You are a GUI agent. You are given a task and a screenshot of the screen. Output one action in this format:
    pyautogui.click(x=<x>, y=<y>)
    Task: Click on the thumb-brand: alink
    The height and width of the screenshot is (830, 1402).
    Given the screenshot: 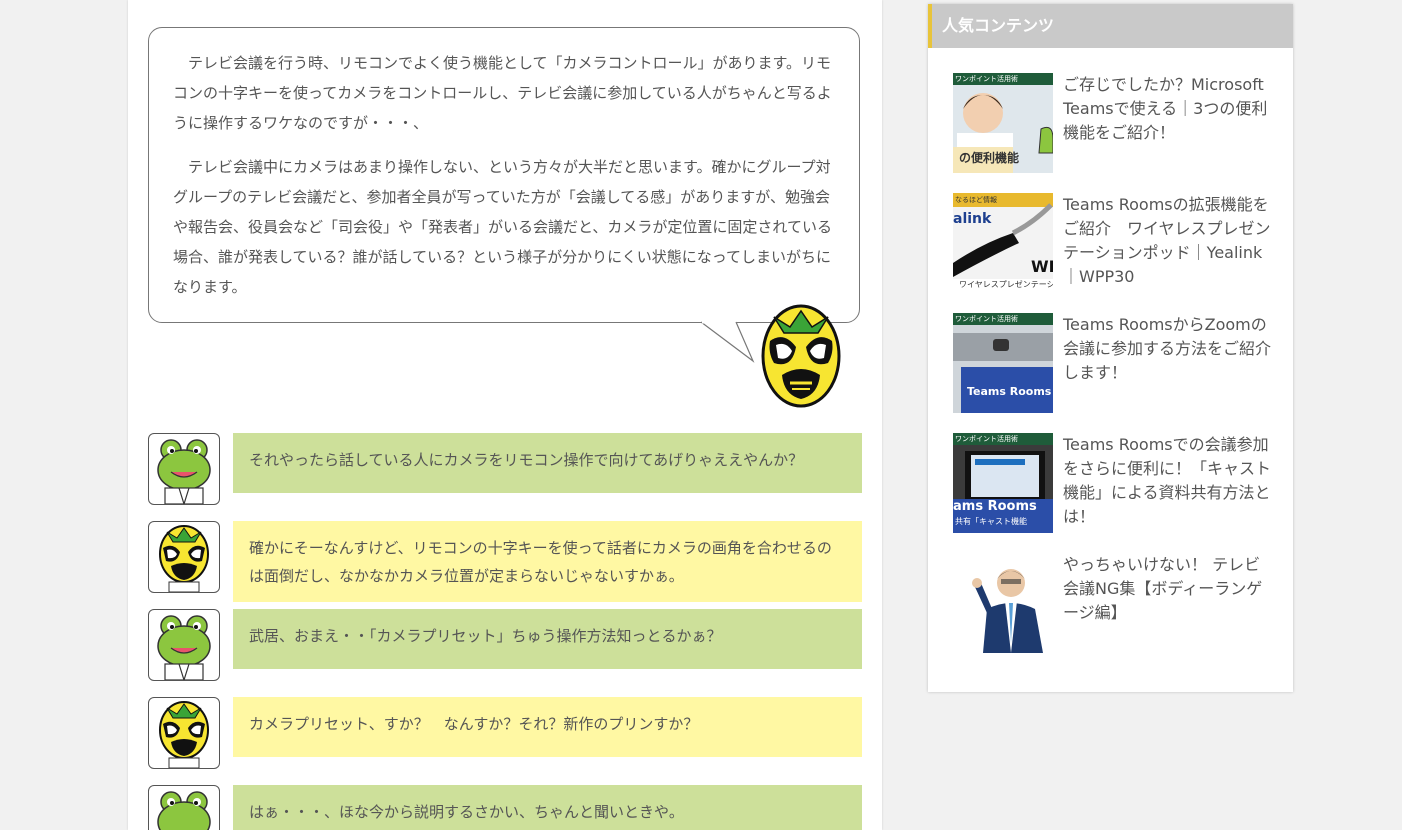 What is the action you would take?
    pyautogui.click(x=972, y=219)
    